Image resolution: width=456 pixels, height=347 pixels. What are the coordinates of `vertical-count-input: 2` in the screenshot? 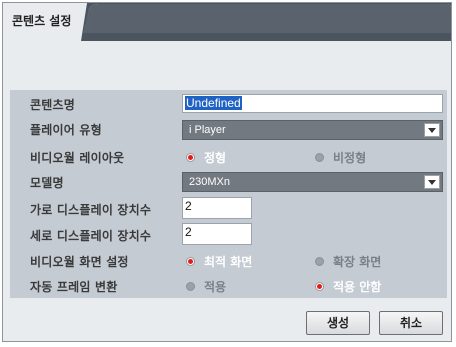 It's located at (217, 234).